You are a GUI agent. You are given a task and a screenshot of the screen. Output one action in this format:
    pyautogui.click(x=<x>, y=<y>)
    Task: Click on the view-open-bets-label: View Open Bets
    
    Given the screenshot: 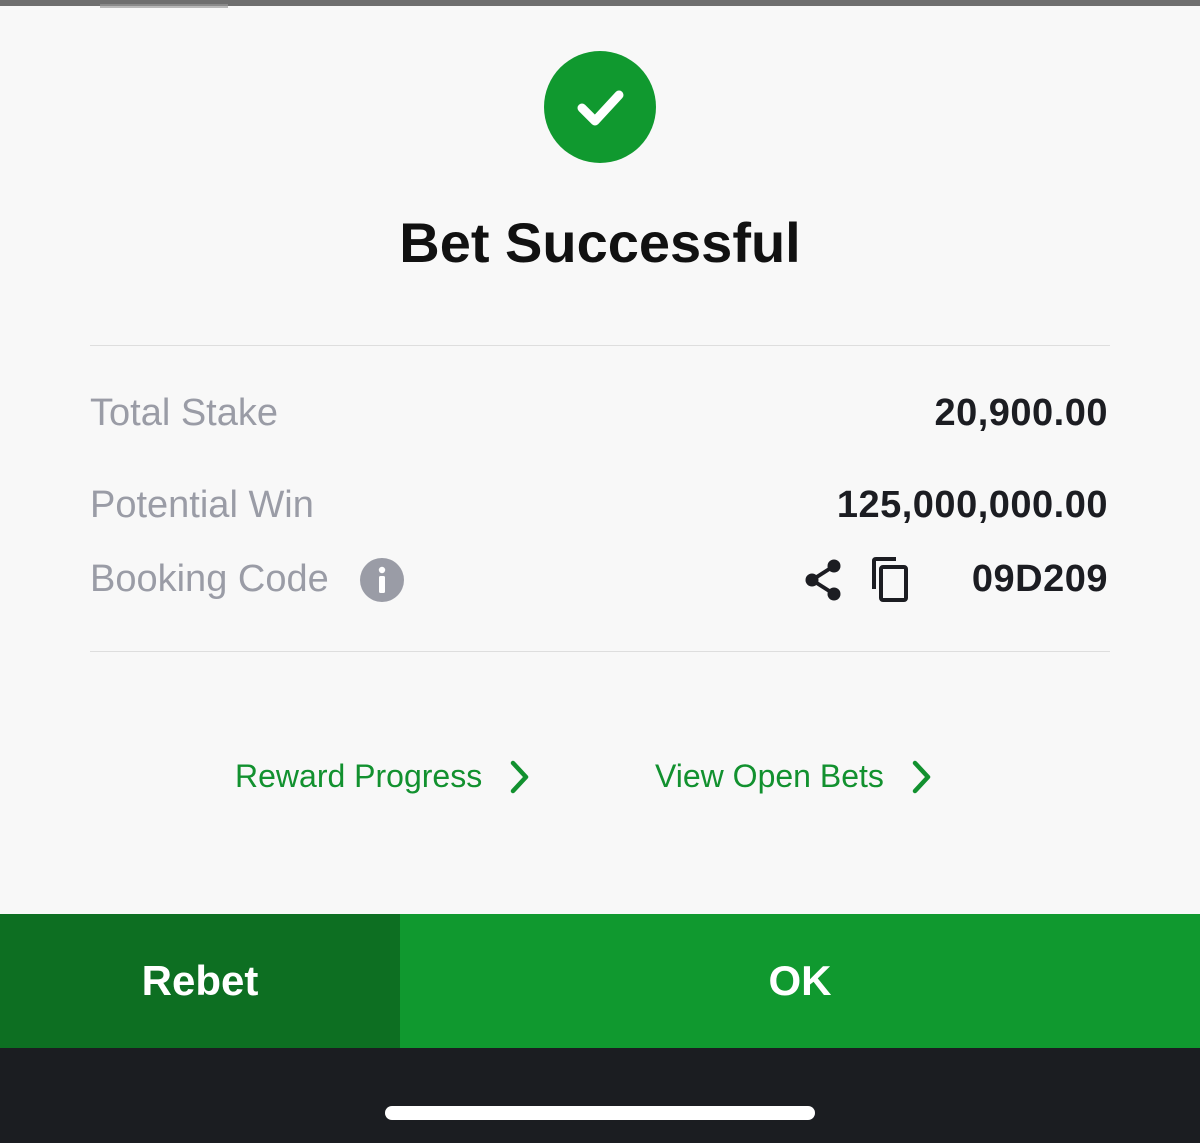 What is the action you would take?
    pyautogui.click(x=769, y=776)
    